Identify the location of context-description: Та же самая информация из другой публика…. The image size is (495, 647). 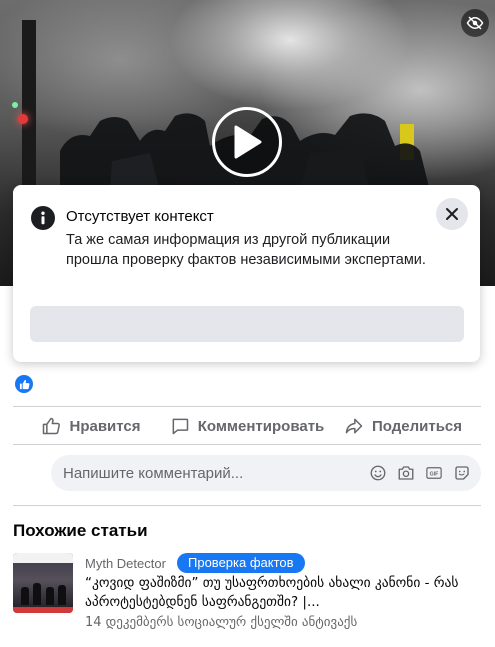
(246, 250).